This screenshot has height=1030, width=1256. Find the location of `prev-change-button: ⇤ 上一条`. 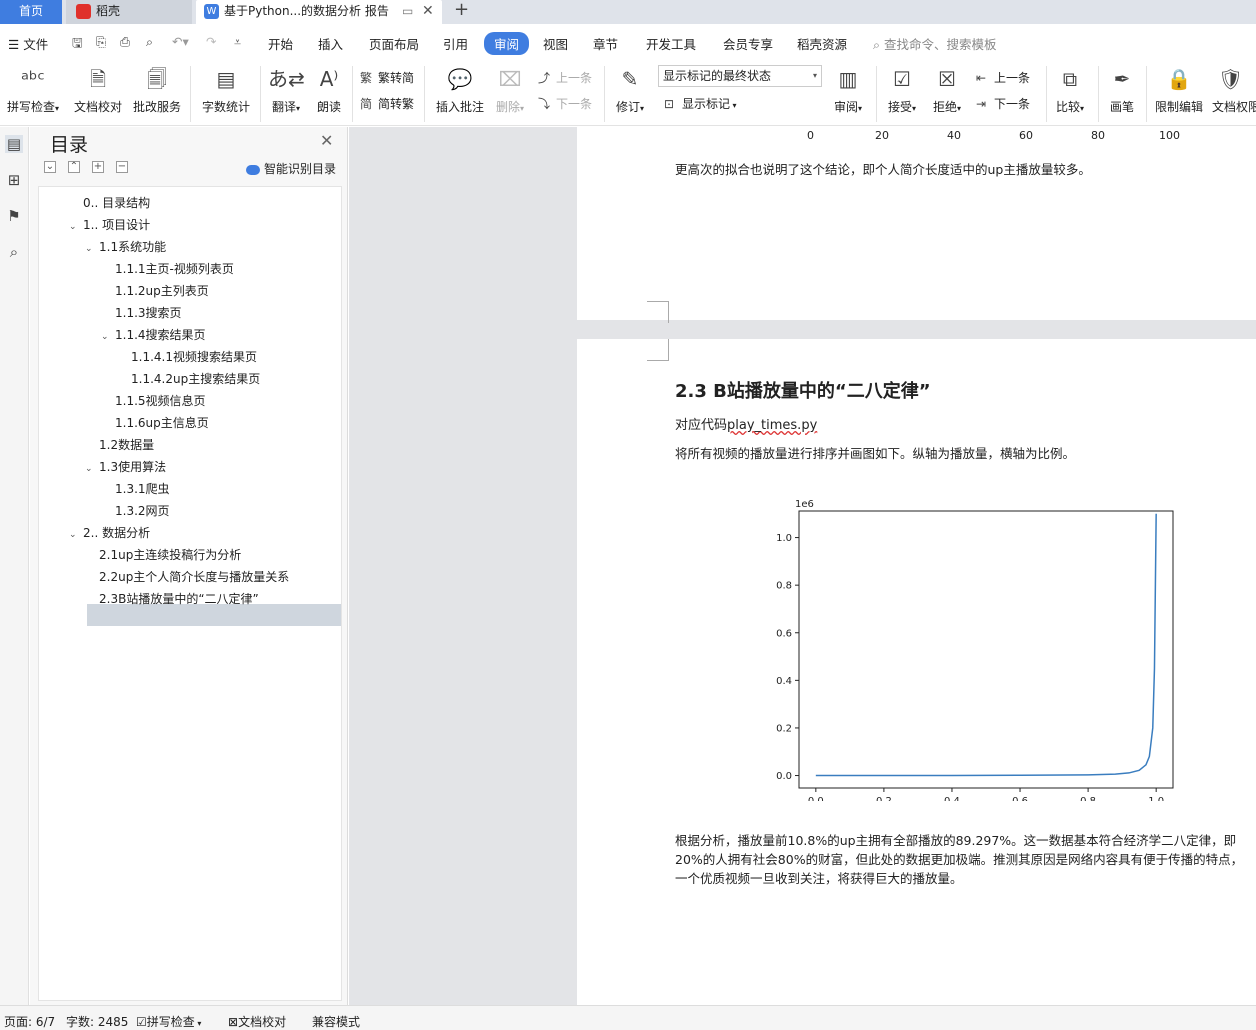

prev-change-button: ⇤ 上一条 is located at coordinates (1003, 77).